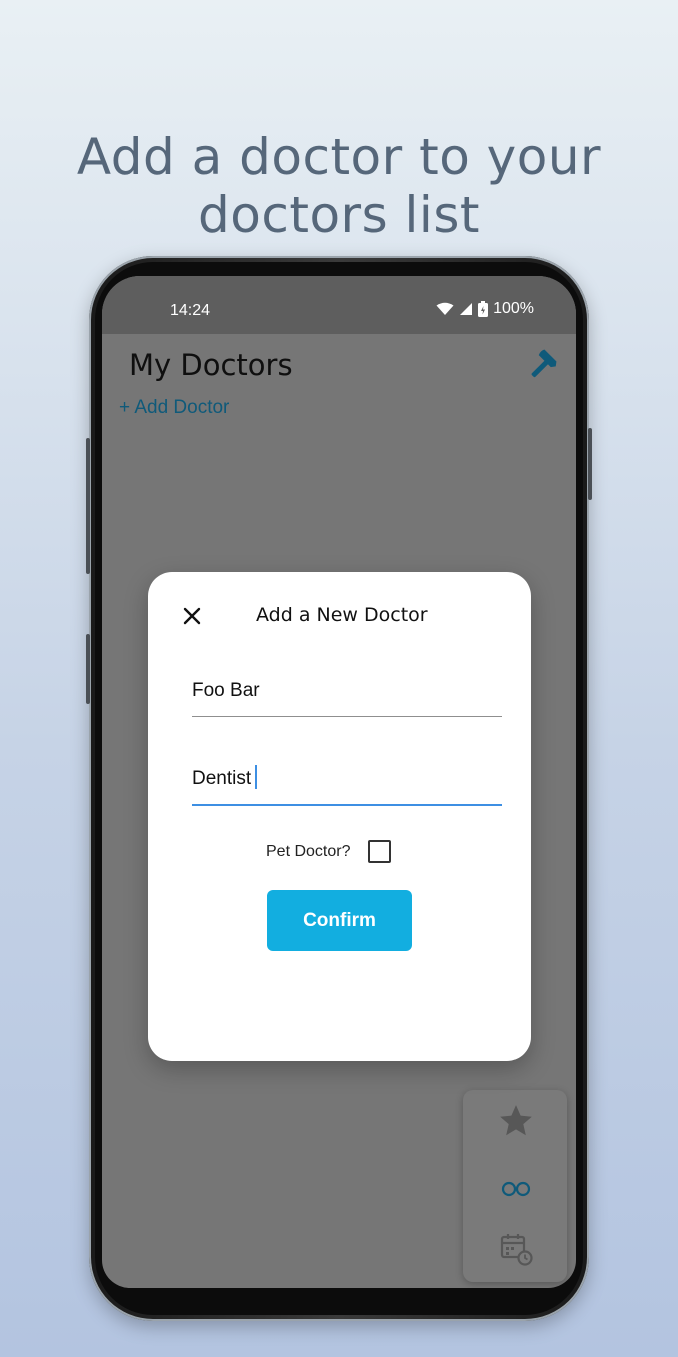 Image resolution: width=678 pixels, height=1357 pixels. Describe the element at coordinates (339, 920) in the screenshot. I see `confirm-button: Confirm` at that location.